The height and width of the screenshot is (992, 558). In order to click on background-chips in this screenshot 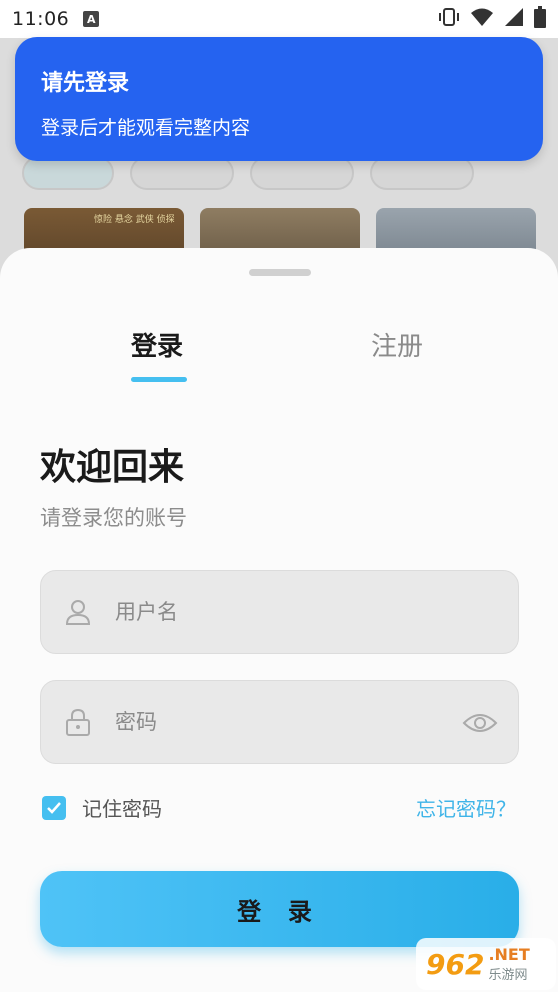, I will do `click(248, 173)`.